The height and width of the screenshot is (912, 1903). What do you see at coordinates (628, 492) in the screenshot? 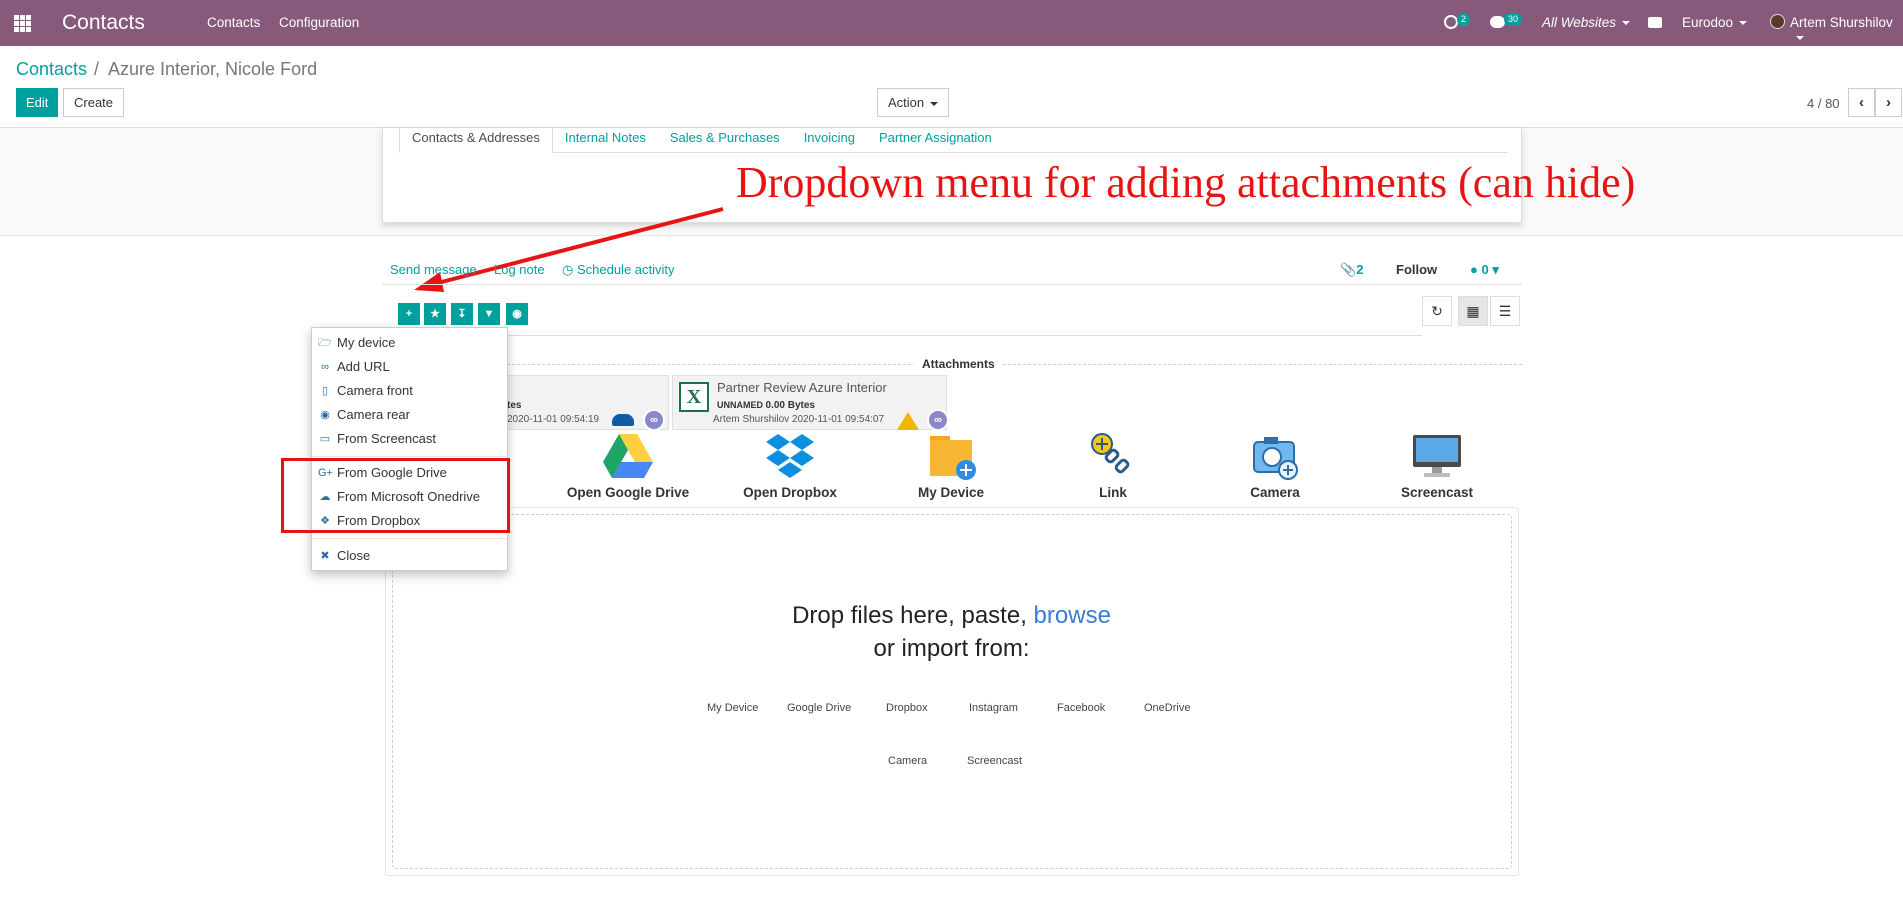
I see `open-google-drive-label: Open Google Drive` at bounding box center [628, 492].